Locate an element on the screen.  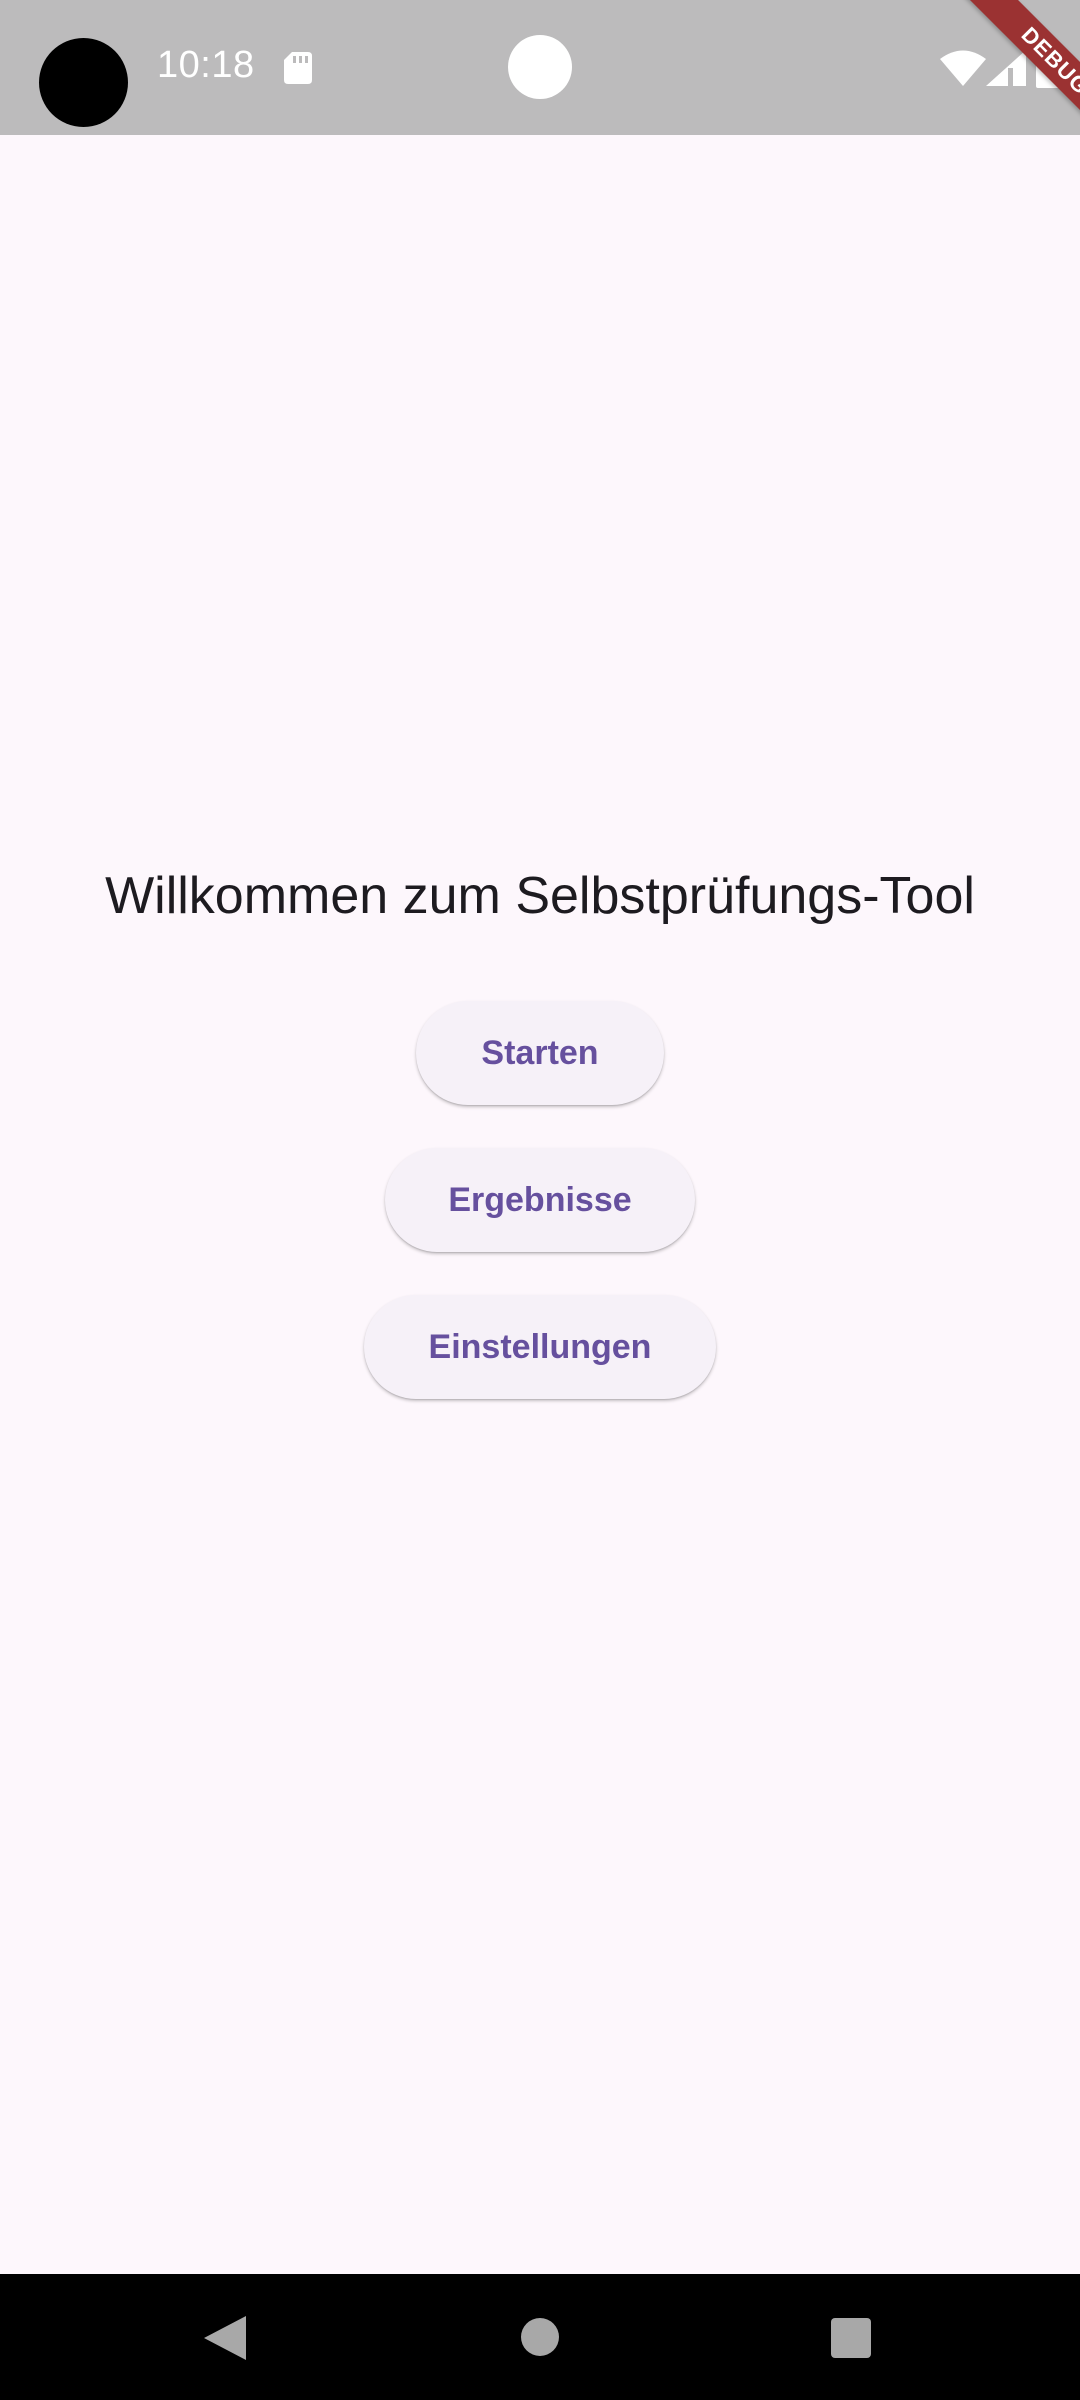
cell-signal-icon is located at coordinates (1006, 68).